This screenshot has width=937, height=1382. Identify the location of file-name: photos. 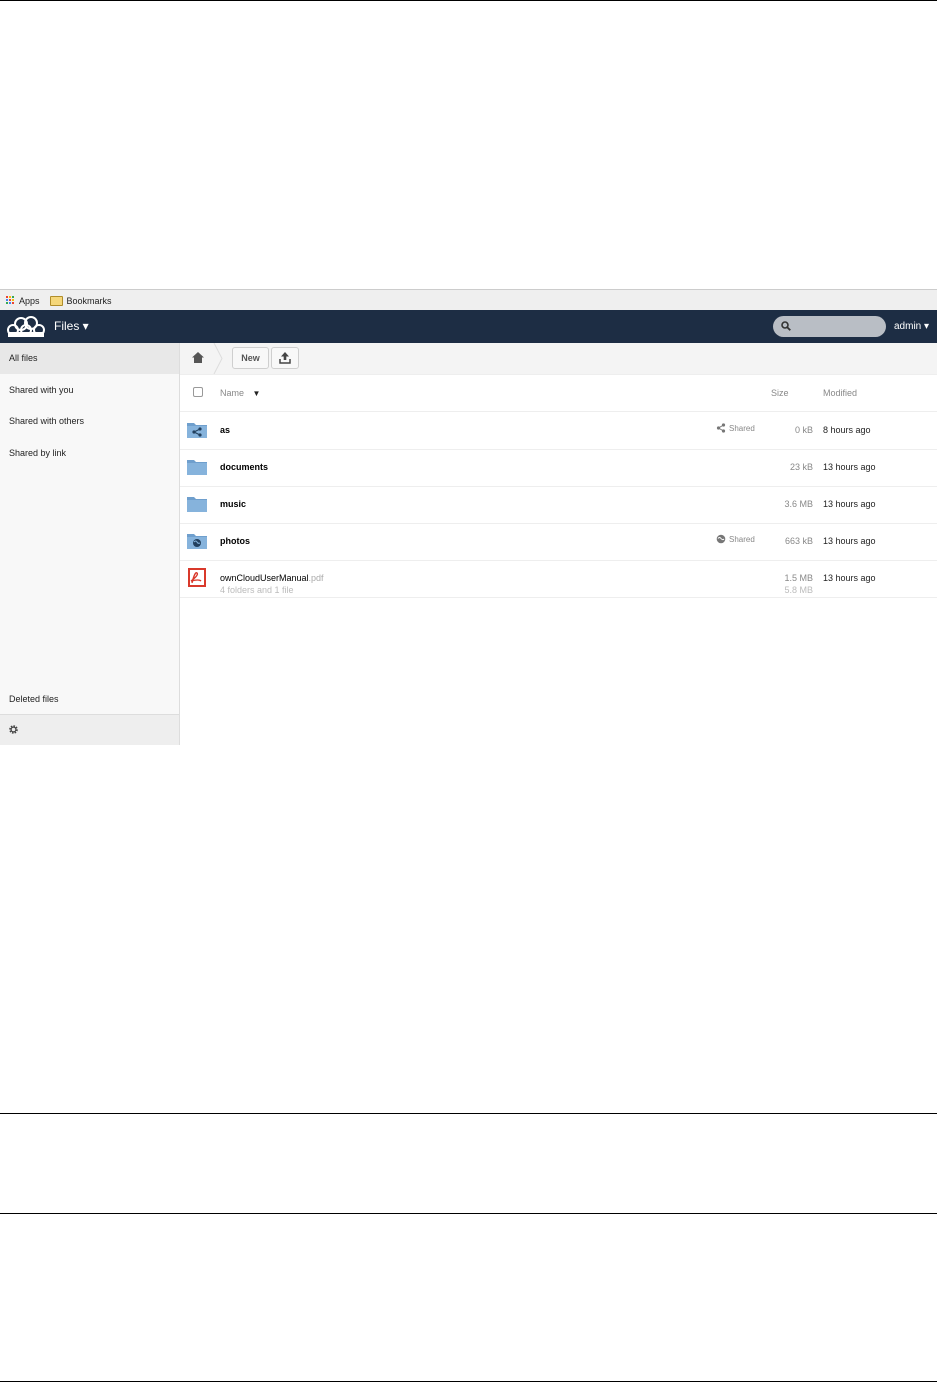
(235, 541).